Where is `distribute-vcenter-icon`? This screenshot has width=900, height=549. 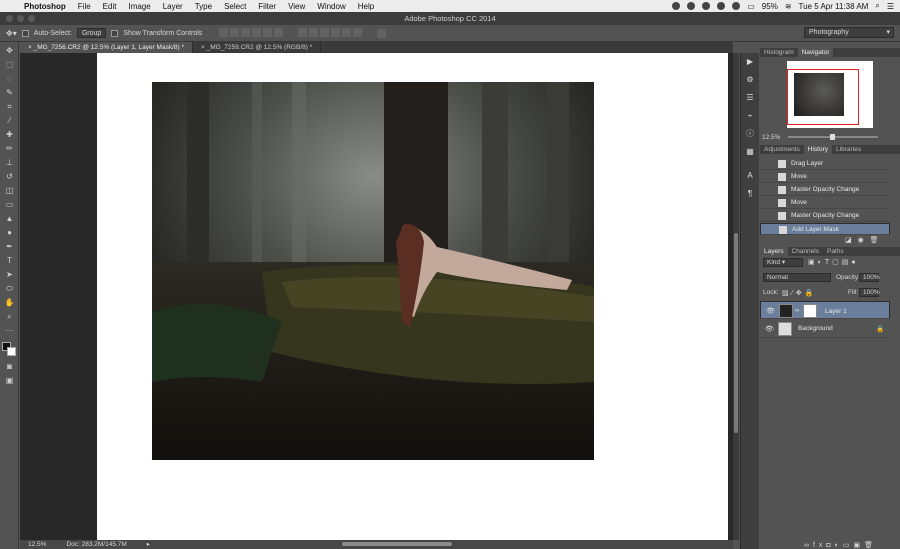 distribute-vcenter-icon is located at coordinates (314, 32).